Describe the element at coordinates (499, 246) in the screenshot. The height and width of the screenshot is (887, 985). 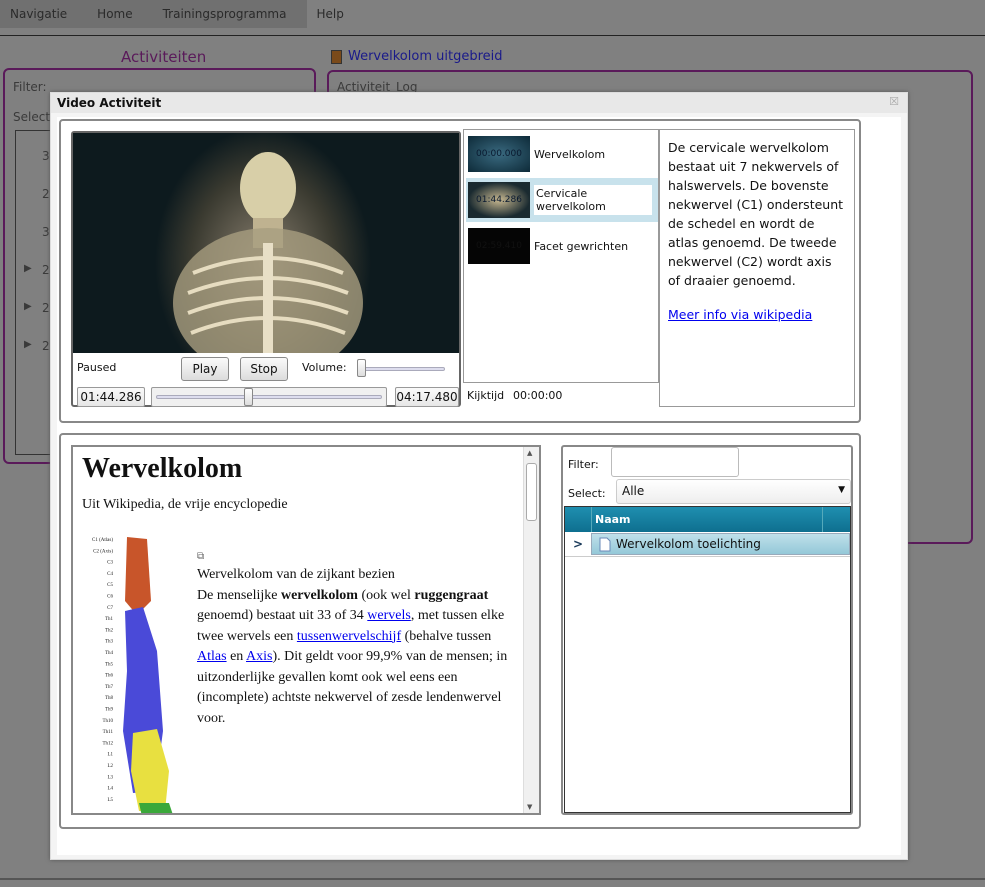
I see `chapter-thumbnail: 02:59.410` at that location.